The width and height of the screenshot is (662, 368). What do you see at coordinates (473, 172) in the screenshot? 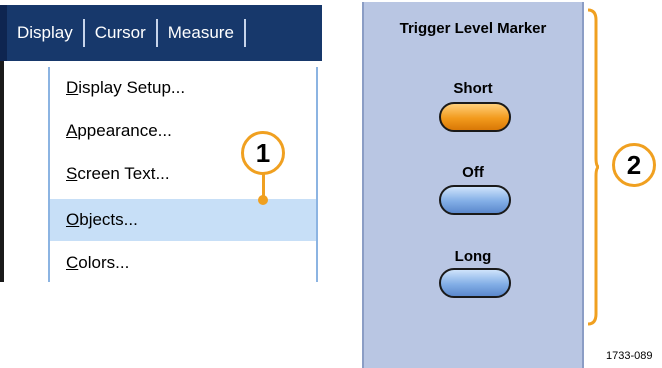
I see `option-off-label: Off` at bounding box center [473, 172].